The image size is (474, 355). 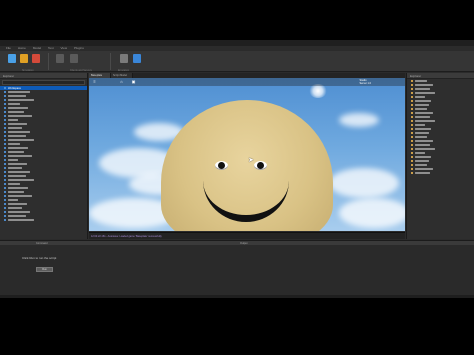 What do you see at coordinates (237, 61) in the screenshot?
I see `ribbon-toolbar: Simulation Clients and Servers Emulation` at bounding box center [237, 61].